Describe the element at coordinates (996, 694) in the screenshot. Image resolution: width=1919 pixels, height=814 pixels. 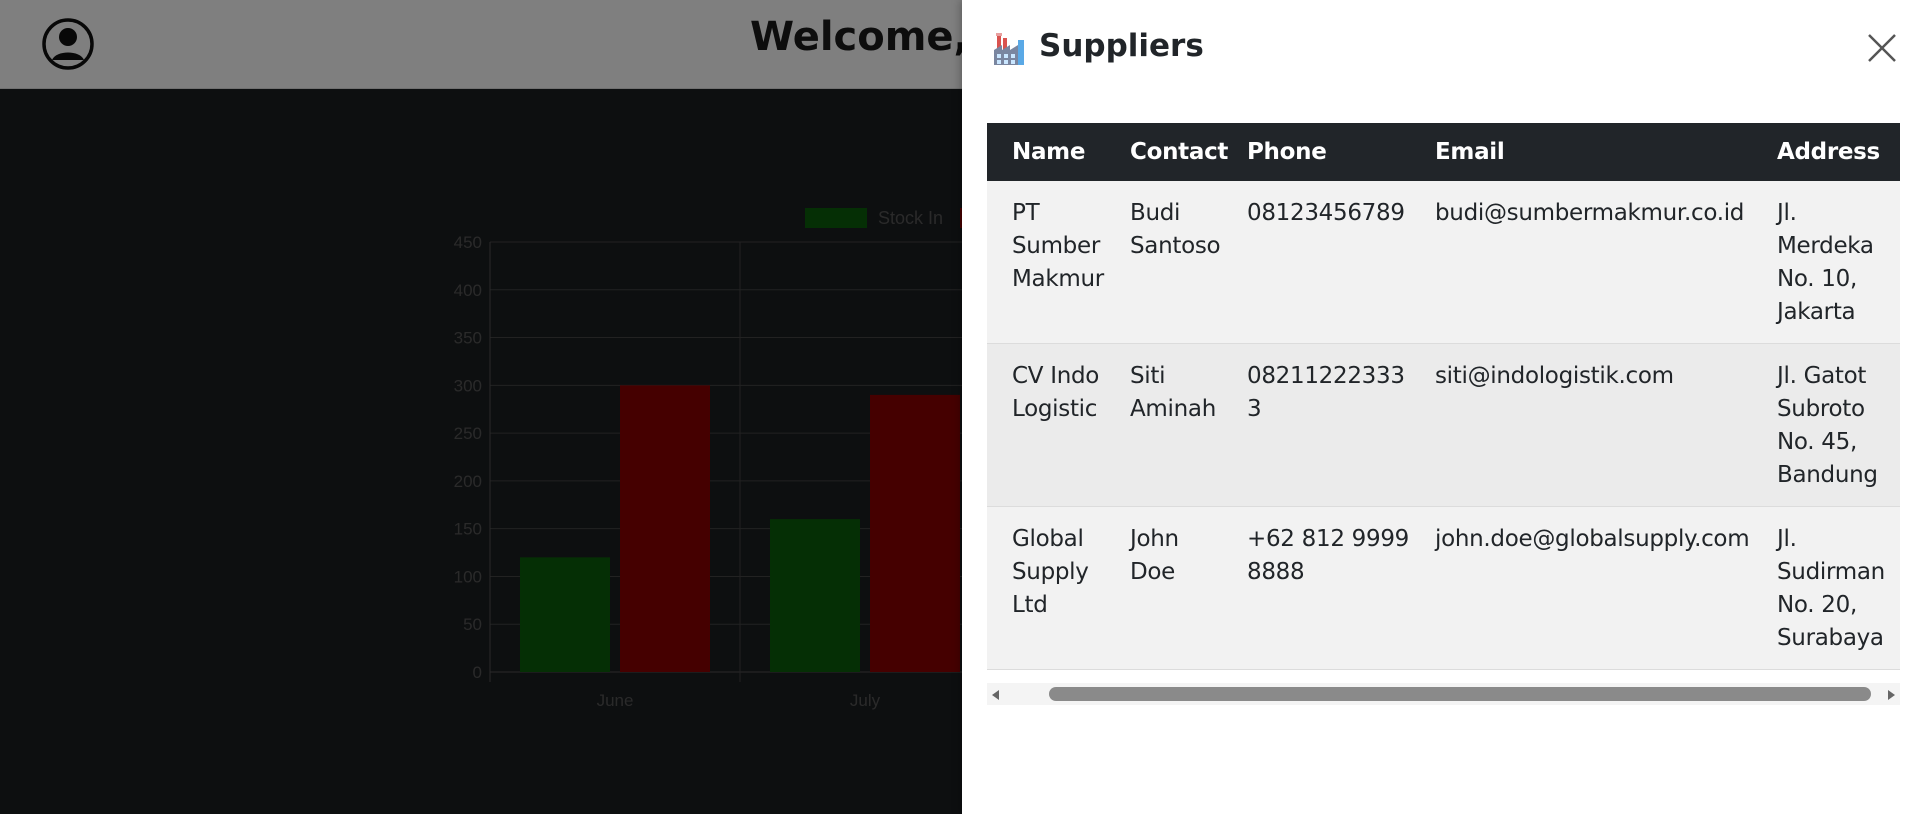
I see `scroll-left-arrow-icon` at that location.